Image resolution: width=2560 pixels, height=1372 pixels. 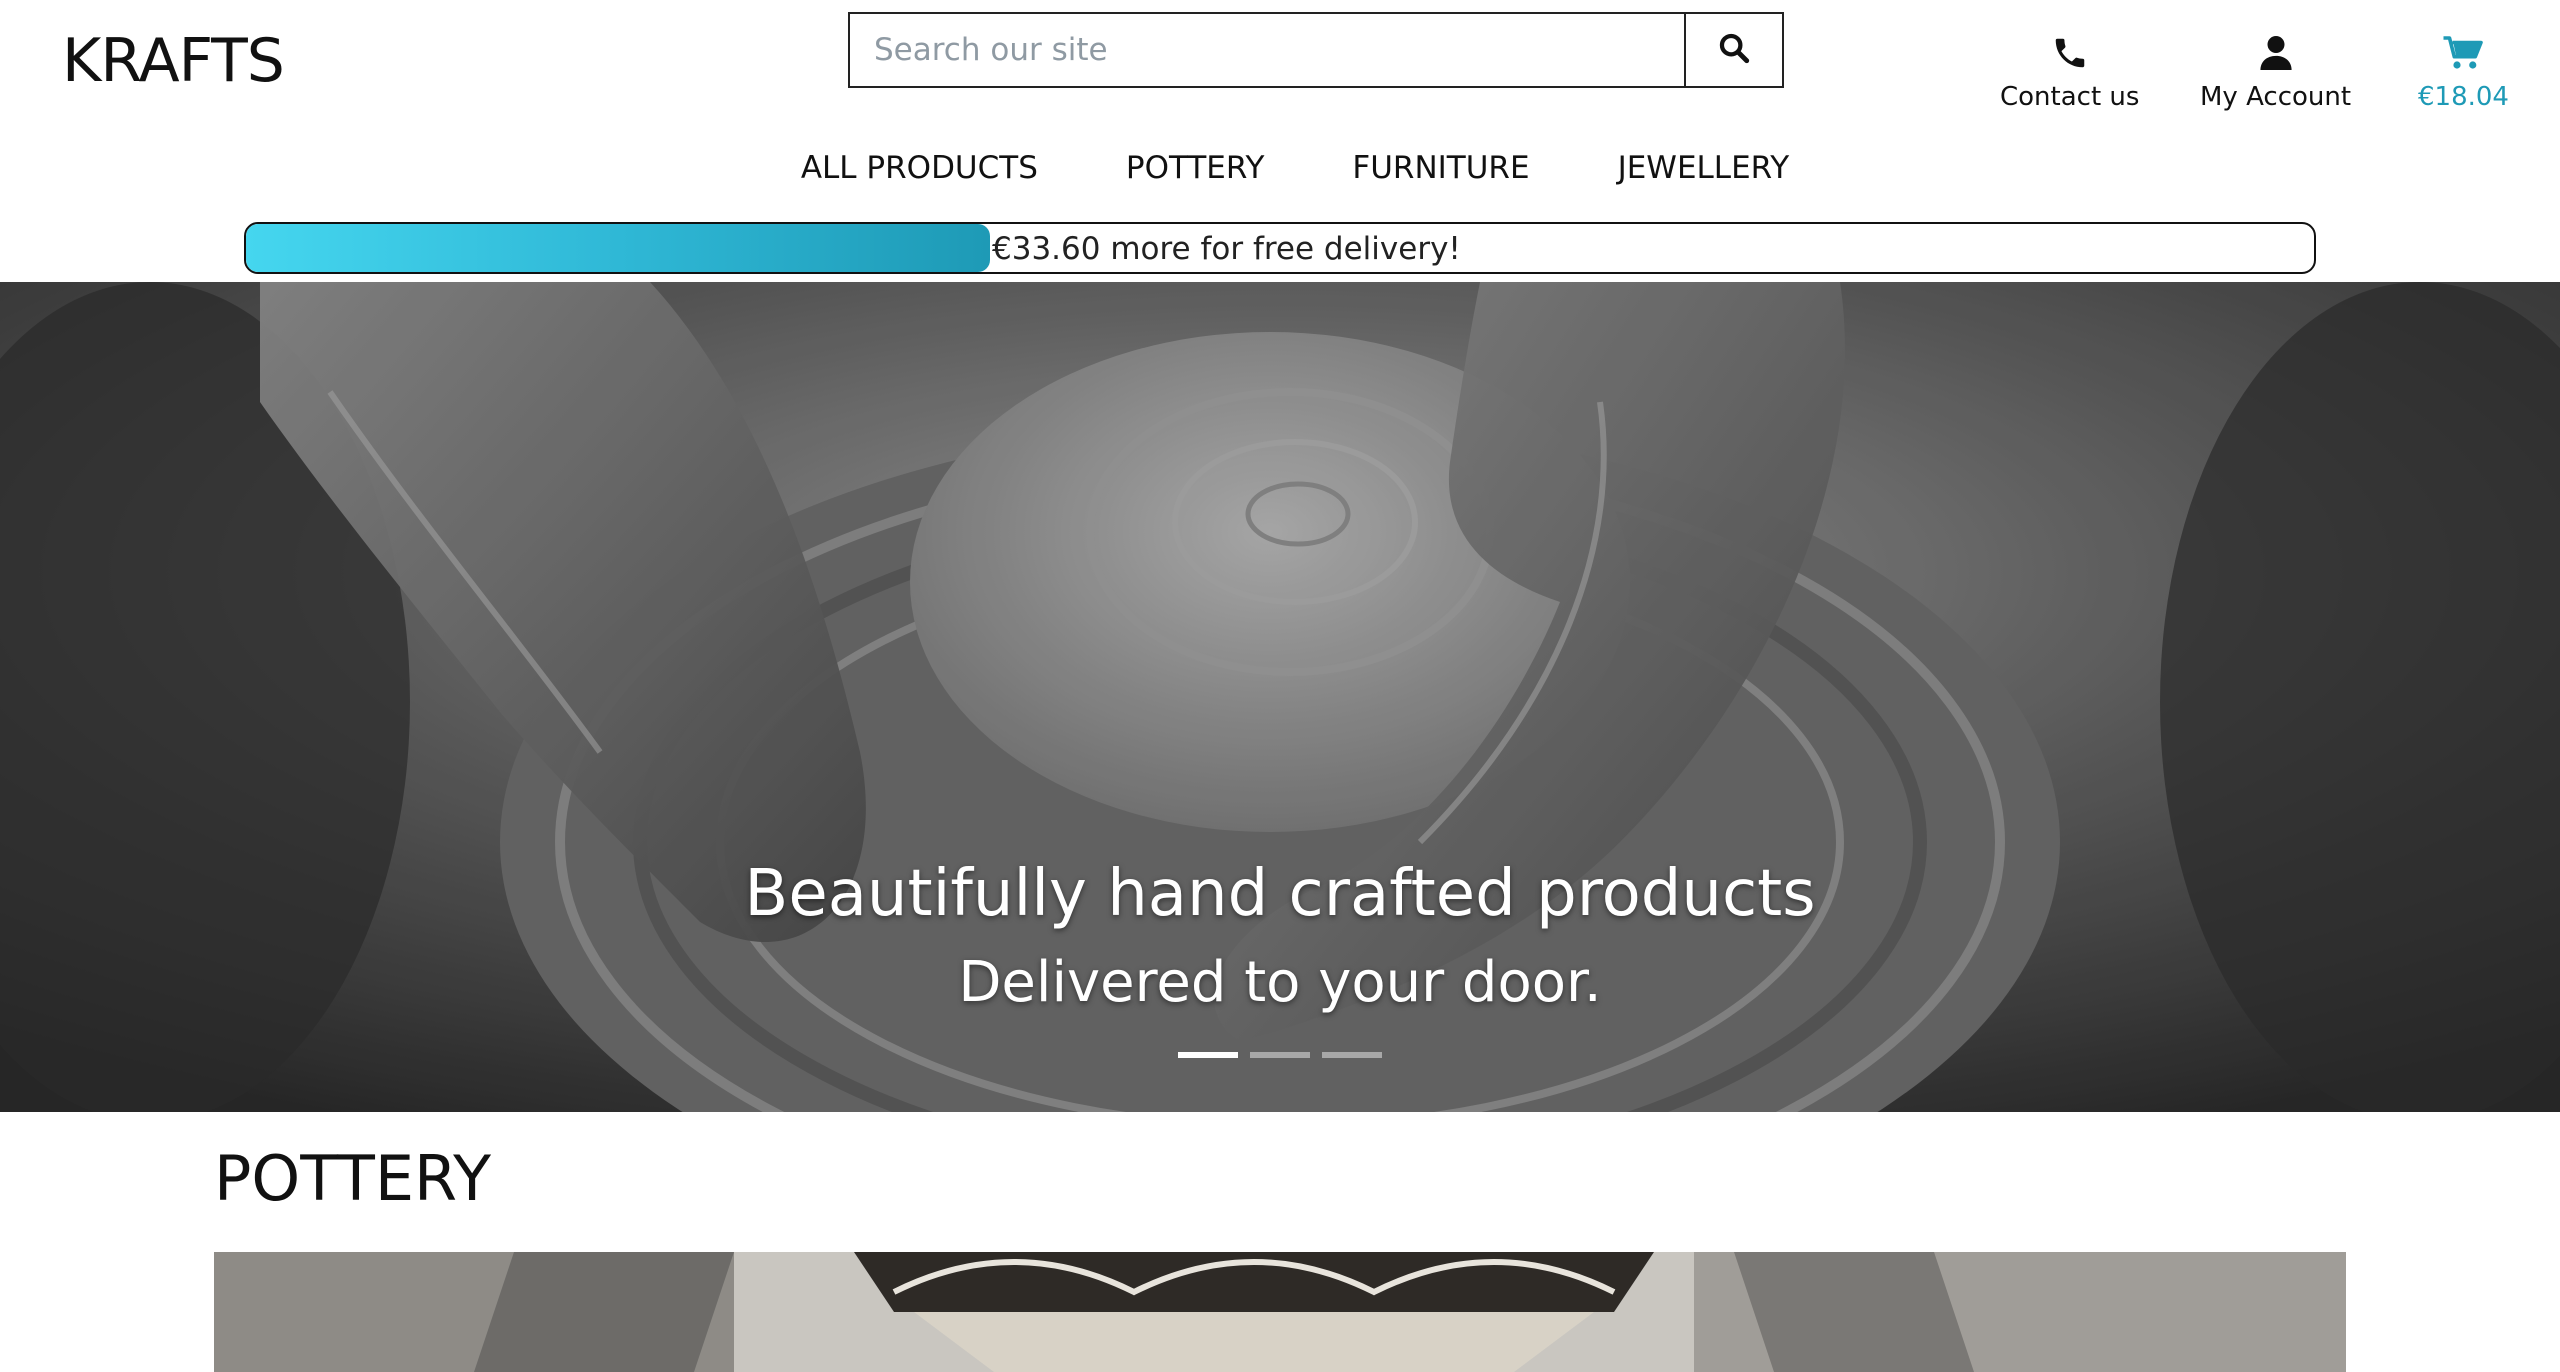 I want to click on pottery-category-image, so click(x=1280, y=1312).